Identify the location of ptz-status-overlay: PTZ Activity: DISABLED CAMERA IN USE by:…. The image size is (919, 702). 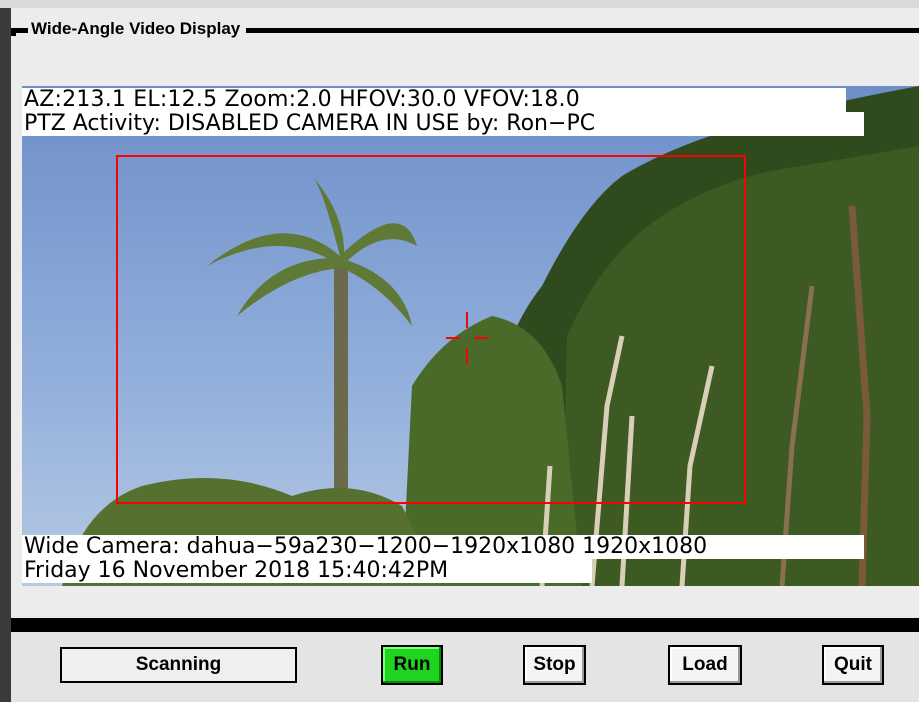
(443, 124).